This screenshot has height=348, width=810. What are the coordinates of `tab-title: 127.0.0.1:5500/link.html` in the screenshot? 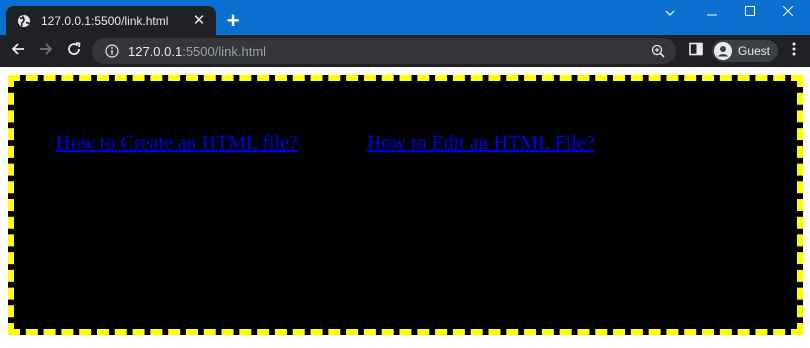 It's located at (105, 20).